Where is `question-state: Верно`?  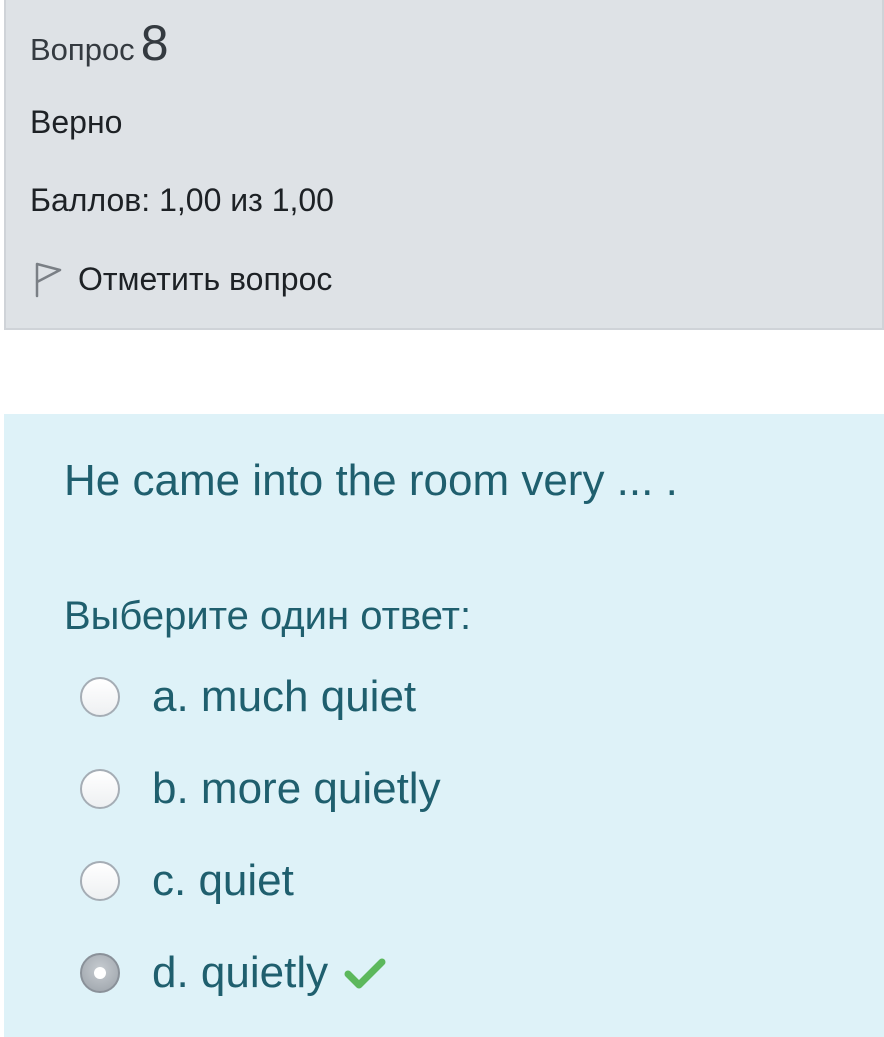
question-state: Верно is located at coordinates (76, 122).